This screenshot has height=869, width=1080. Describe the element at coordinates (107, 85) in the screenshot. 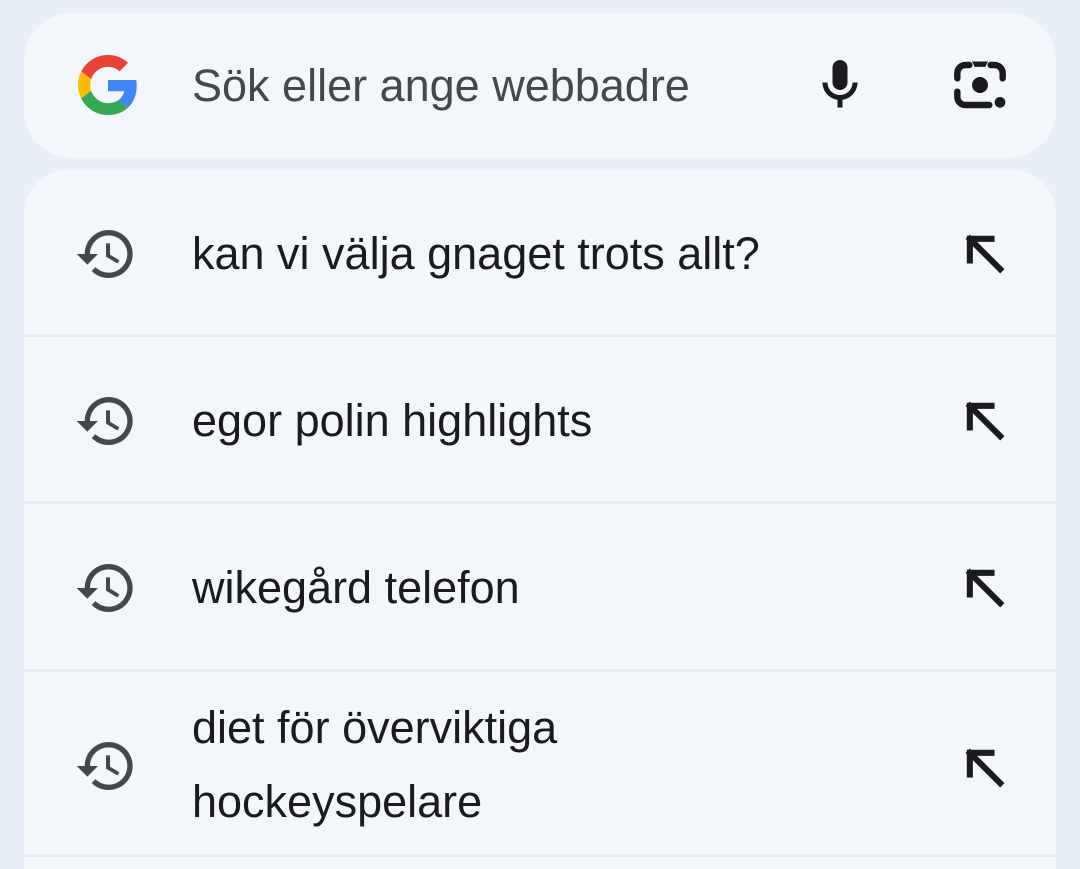

I see `google-g-icon` at that location.